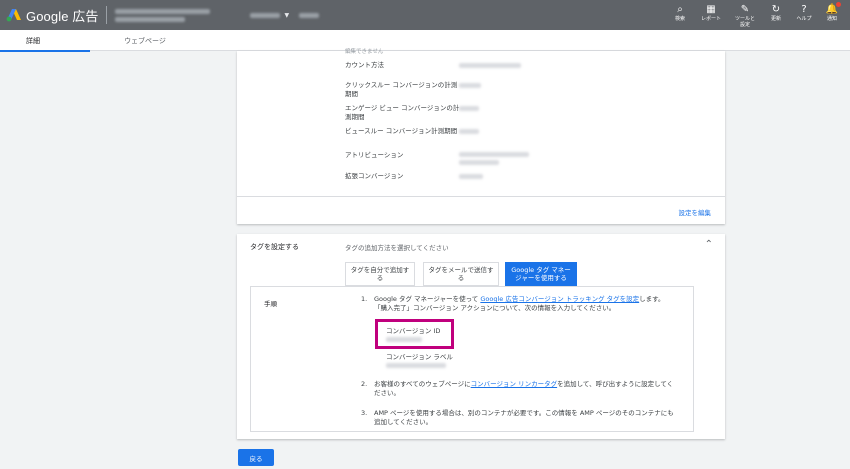  Describe the element at coordinates (145, 40) in the screenshot. I see `tab-webpage: ウェブページ` at that location.